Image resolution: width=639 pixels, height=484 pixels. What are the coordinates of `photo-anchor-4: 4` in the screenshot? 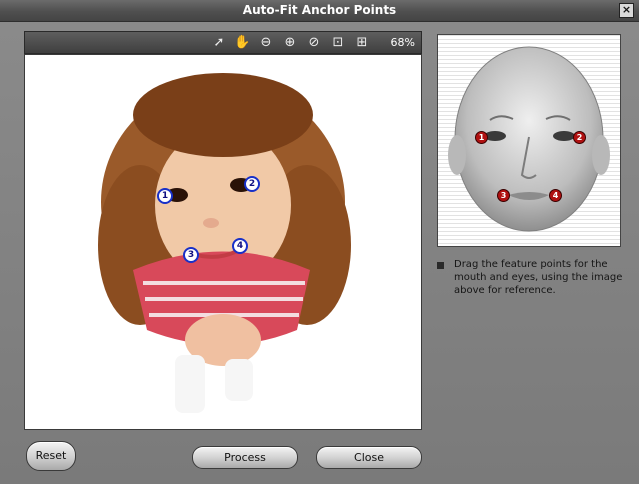 It's located at (240, 246).